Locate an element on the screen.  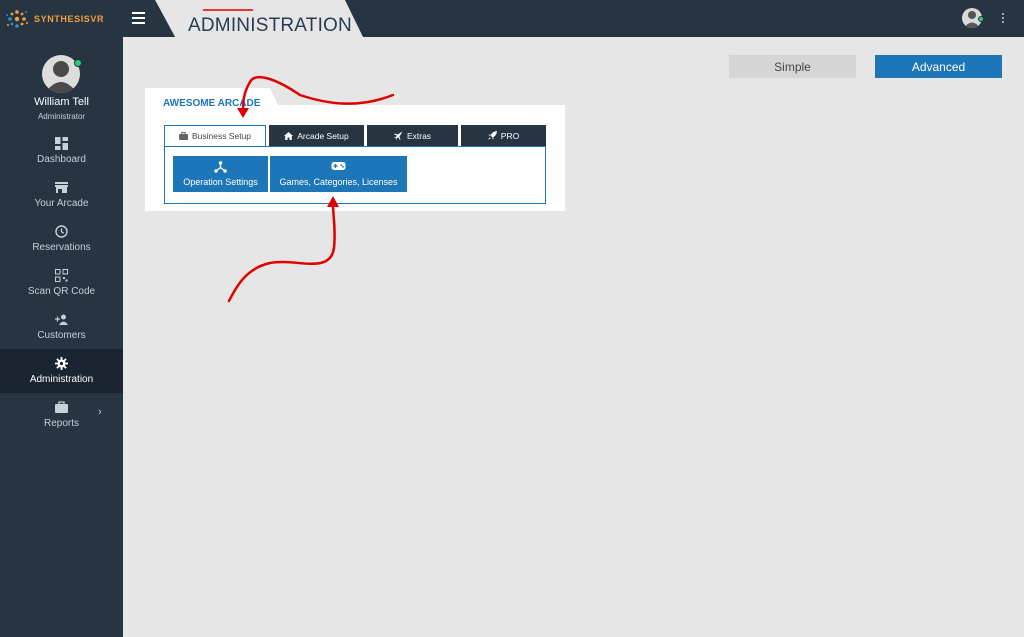
tab-arcade-setup: Arcade Setup is located at coordinates (316, 135).